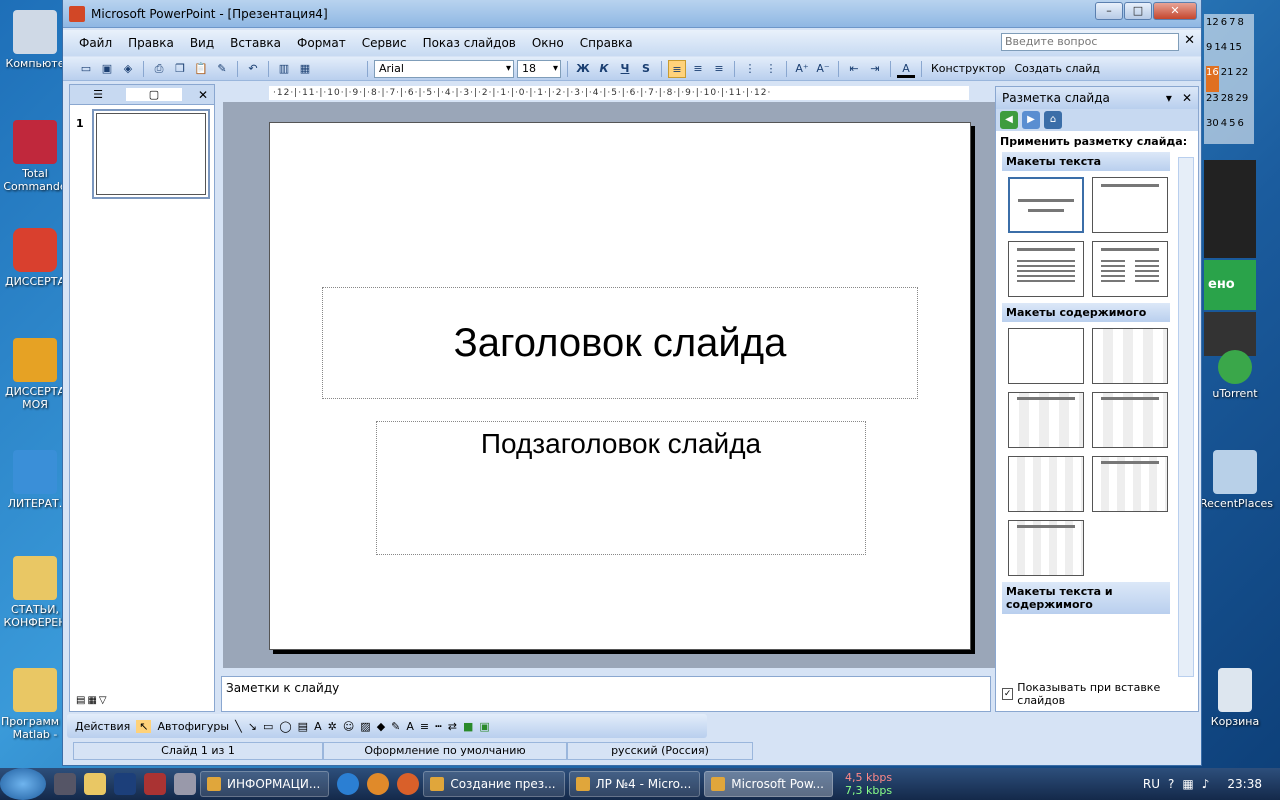 This screenshot has height=800, width=1280. Describe the element at coordinates (1187, 98) in the screenshot. I see `close-icon: ✕` at that location.